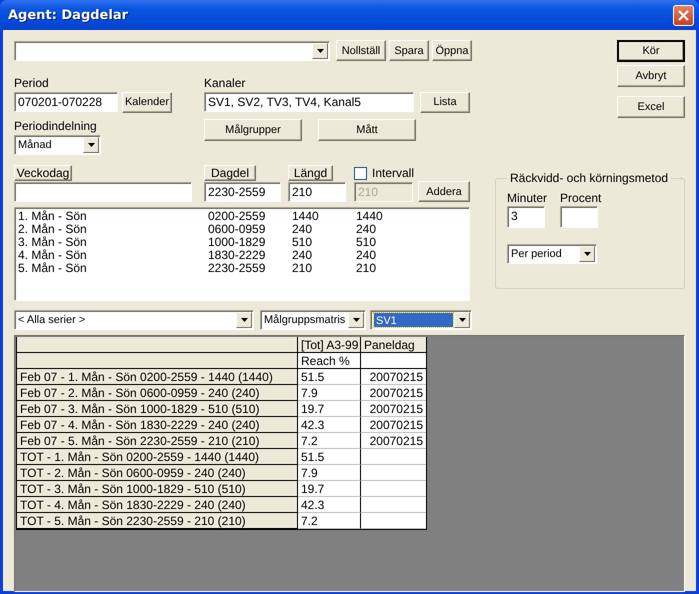 This screenshot has height=594, width=699. What do you see at coordinates (157, 505) in the screenshot?
I see `row-header: TOT - 4. Mån - Sön 1830-2229 - 240 (240)` at bounding box center [157, 505].